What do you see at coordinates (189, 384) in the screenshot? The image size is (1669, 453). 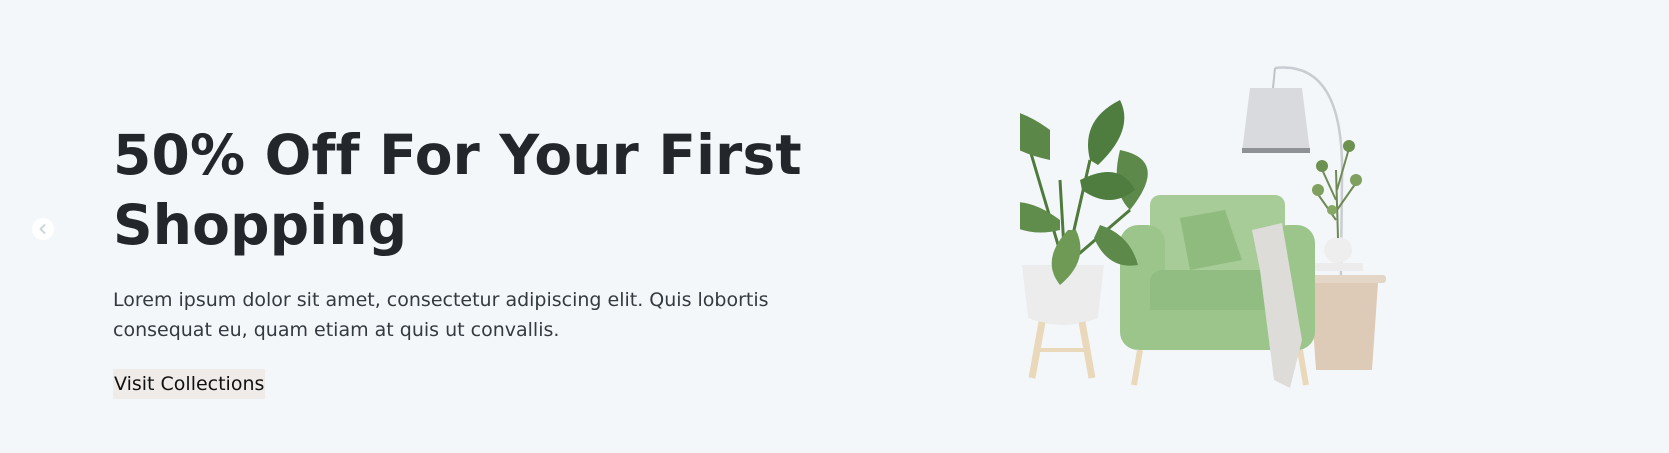 I see `visit-collections-button: Visit Collections` at bounding box center [189, 384].